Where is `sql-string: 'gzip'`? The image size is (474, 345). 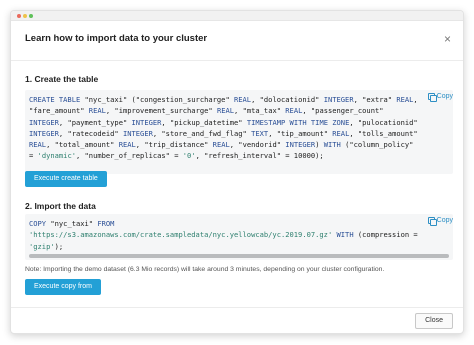
sql-string: 'gzip' is located at coordinates (42, 246).